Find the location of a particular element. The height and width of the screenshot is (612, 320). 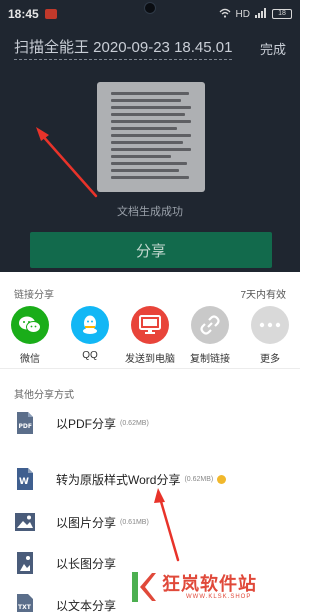

option-label: 以长图分享 is located at coordinates (86, 563).